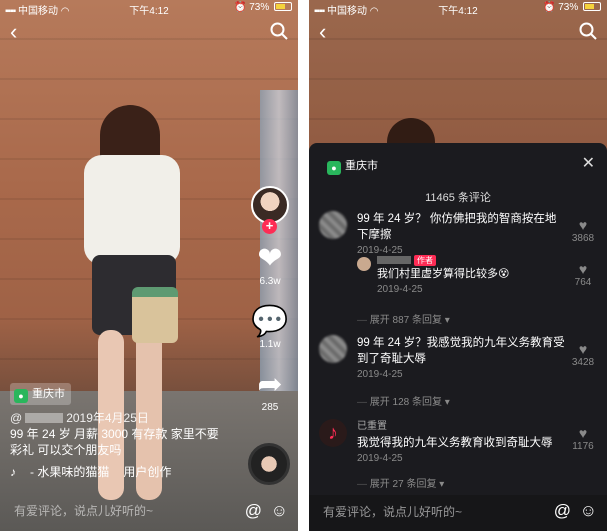 Image resolution: width=607 pixels, height=531 pixels. Describe the element at coordinates (270, 344) in the screenshot. I see `comment-count: 1.1w` at that location.